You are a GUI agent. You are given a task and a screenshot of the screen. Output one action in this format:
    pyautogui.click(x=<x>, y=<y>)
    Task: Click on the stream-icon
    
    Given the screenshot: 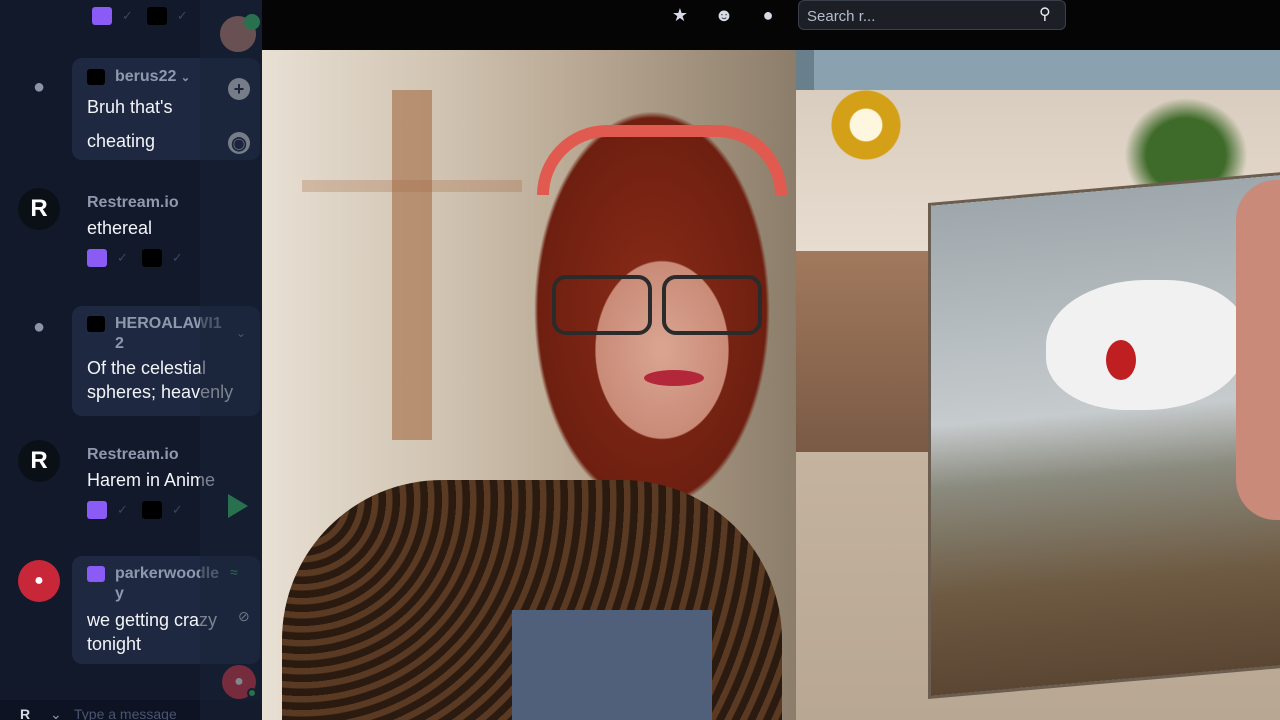 What is the action you would take?
    pyautogui.click(x=238, y=506)
    